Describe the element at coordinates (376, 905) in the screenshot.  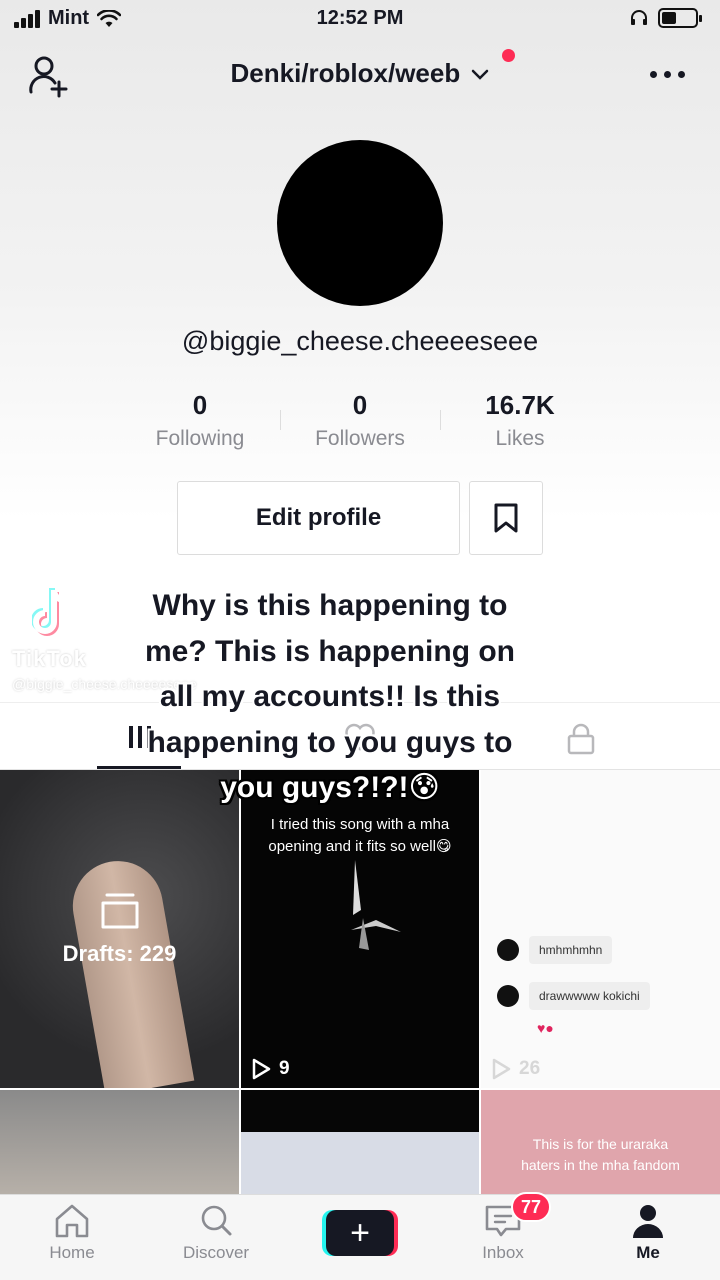
I see `sparkle-graphic` at that location.